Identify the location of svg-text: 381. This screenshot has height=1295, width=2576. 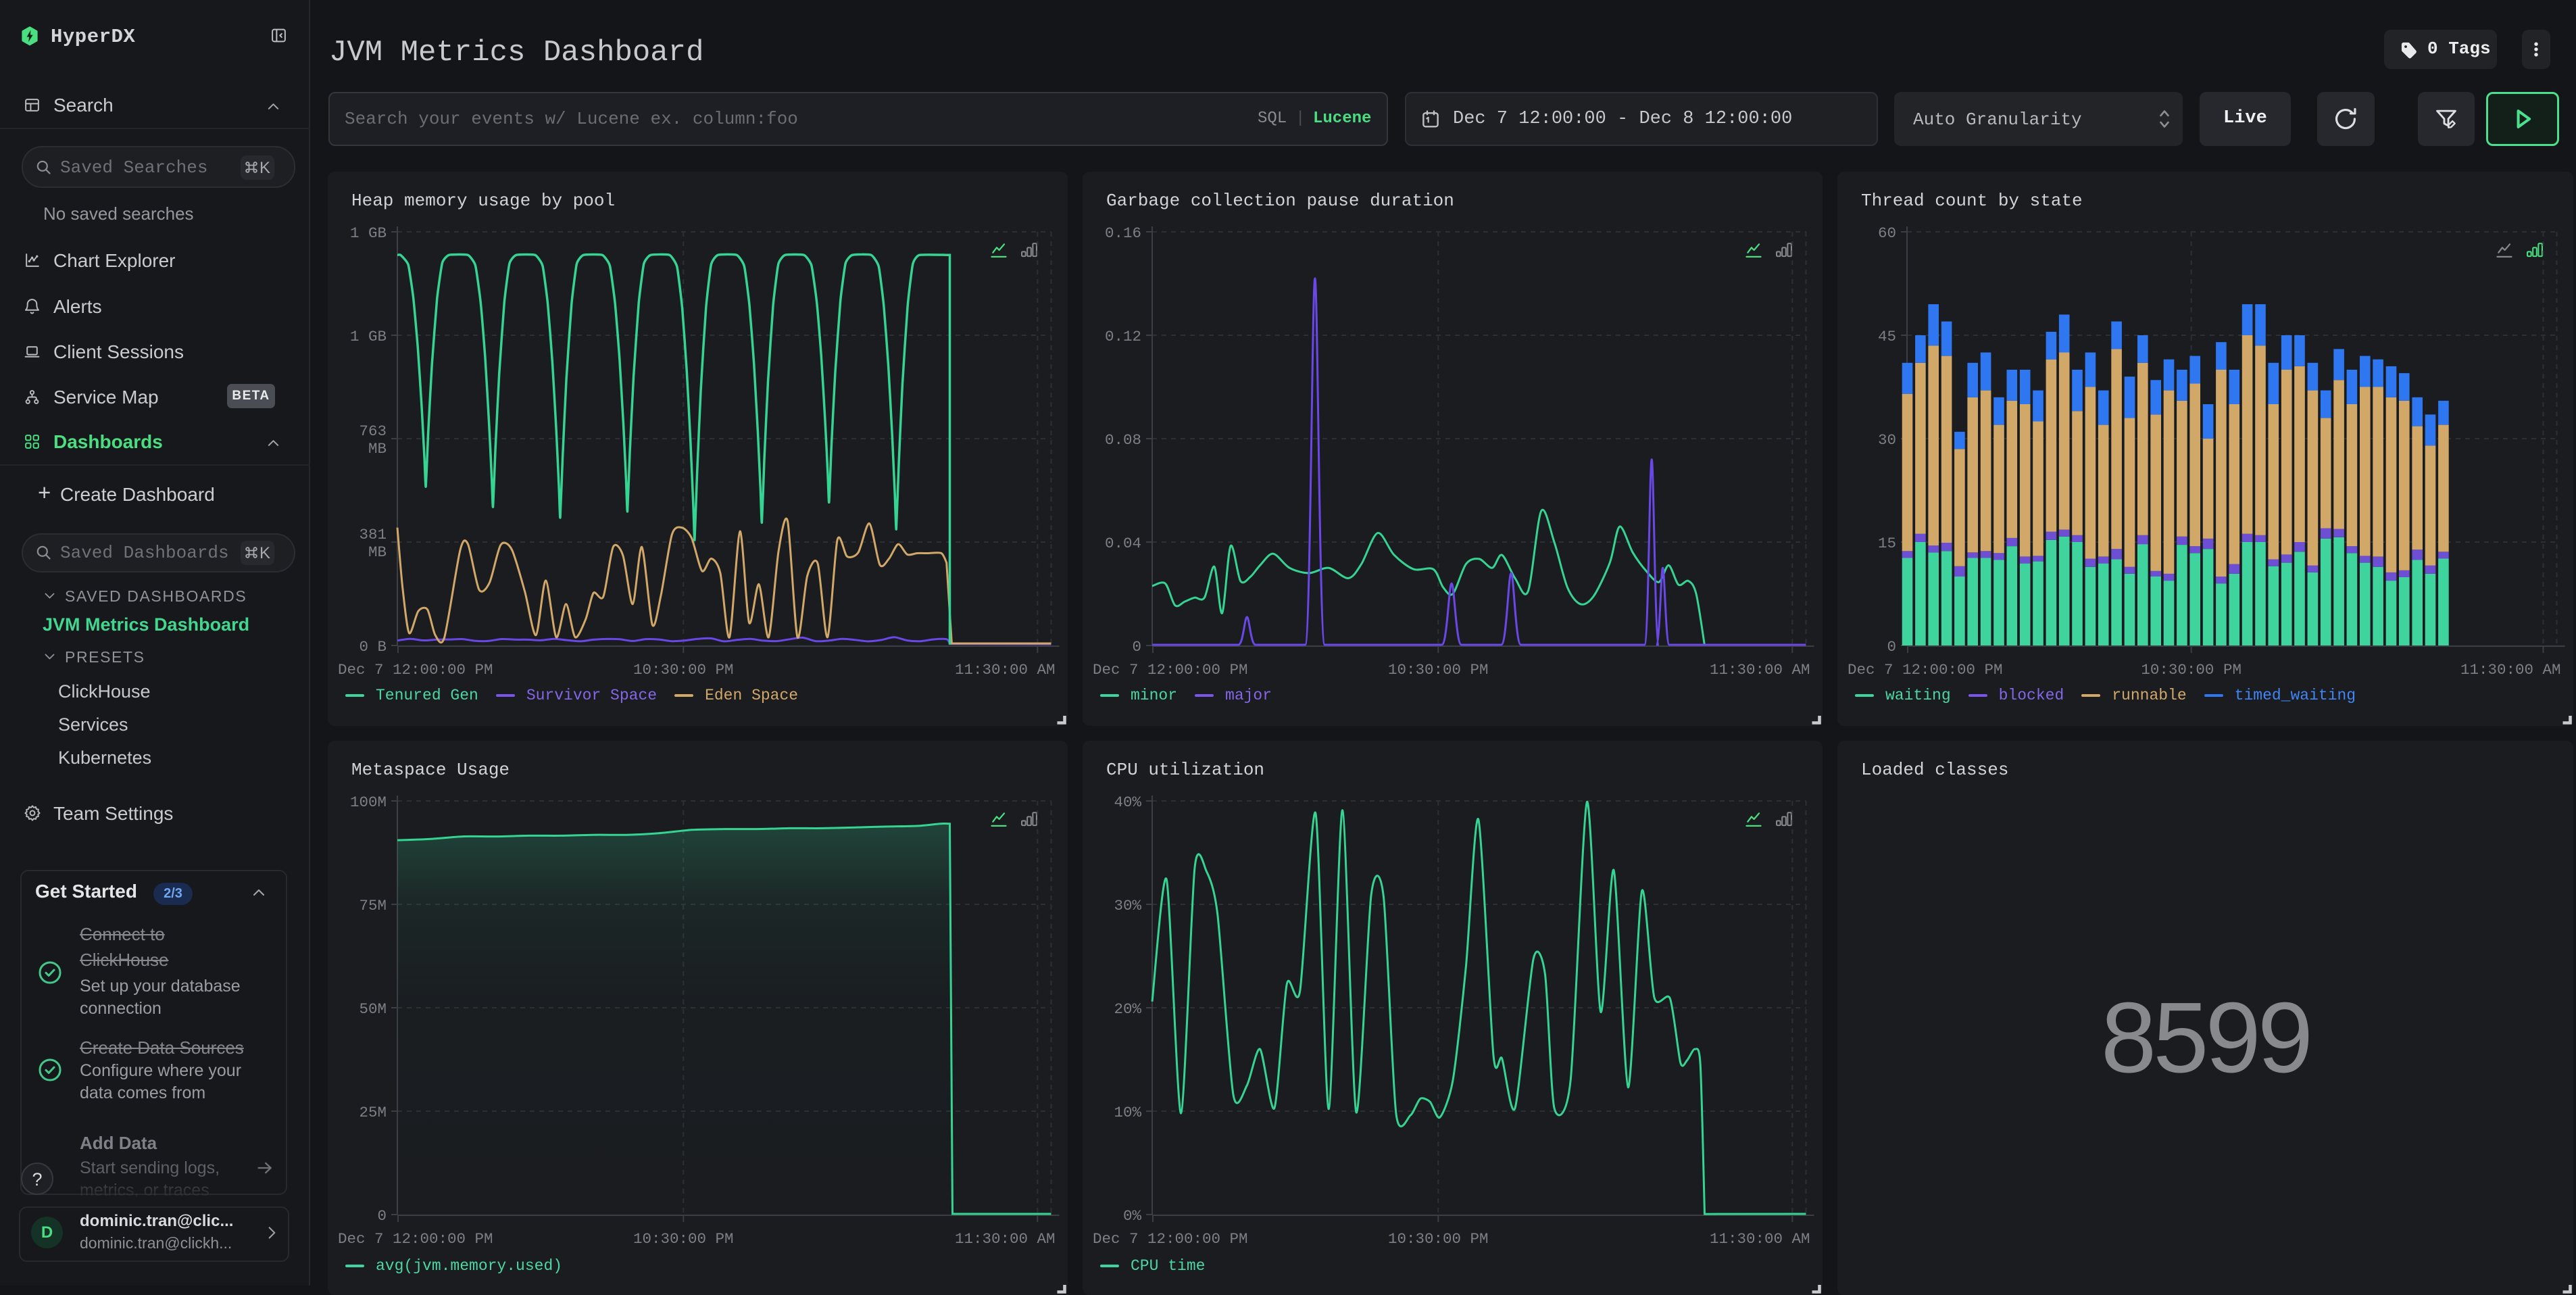
(373, 534).